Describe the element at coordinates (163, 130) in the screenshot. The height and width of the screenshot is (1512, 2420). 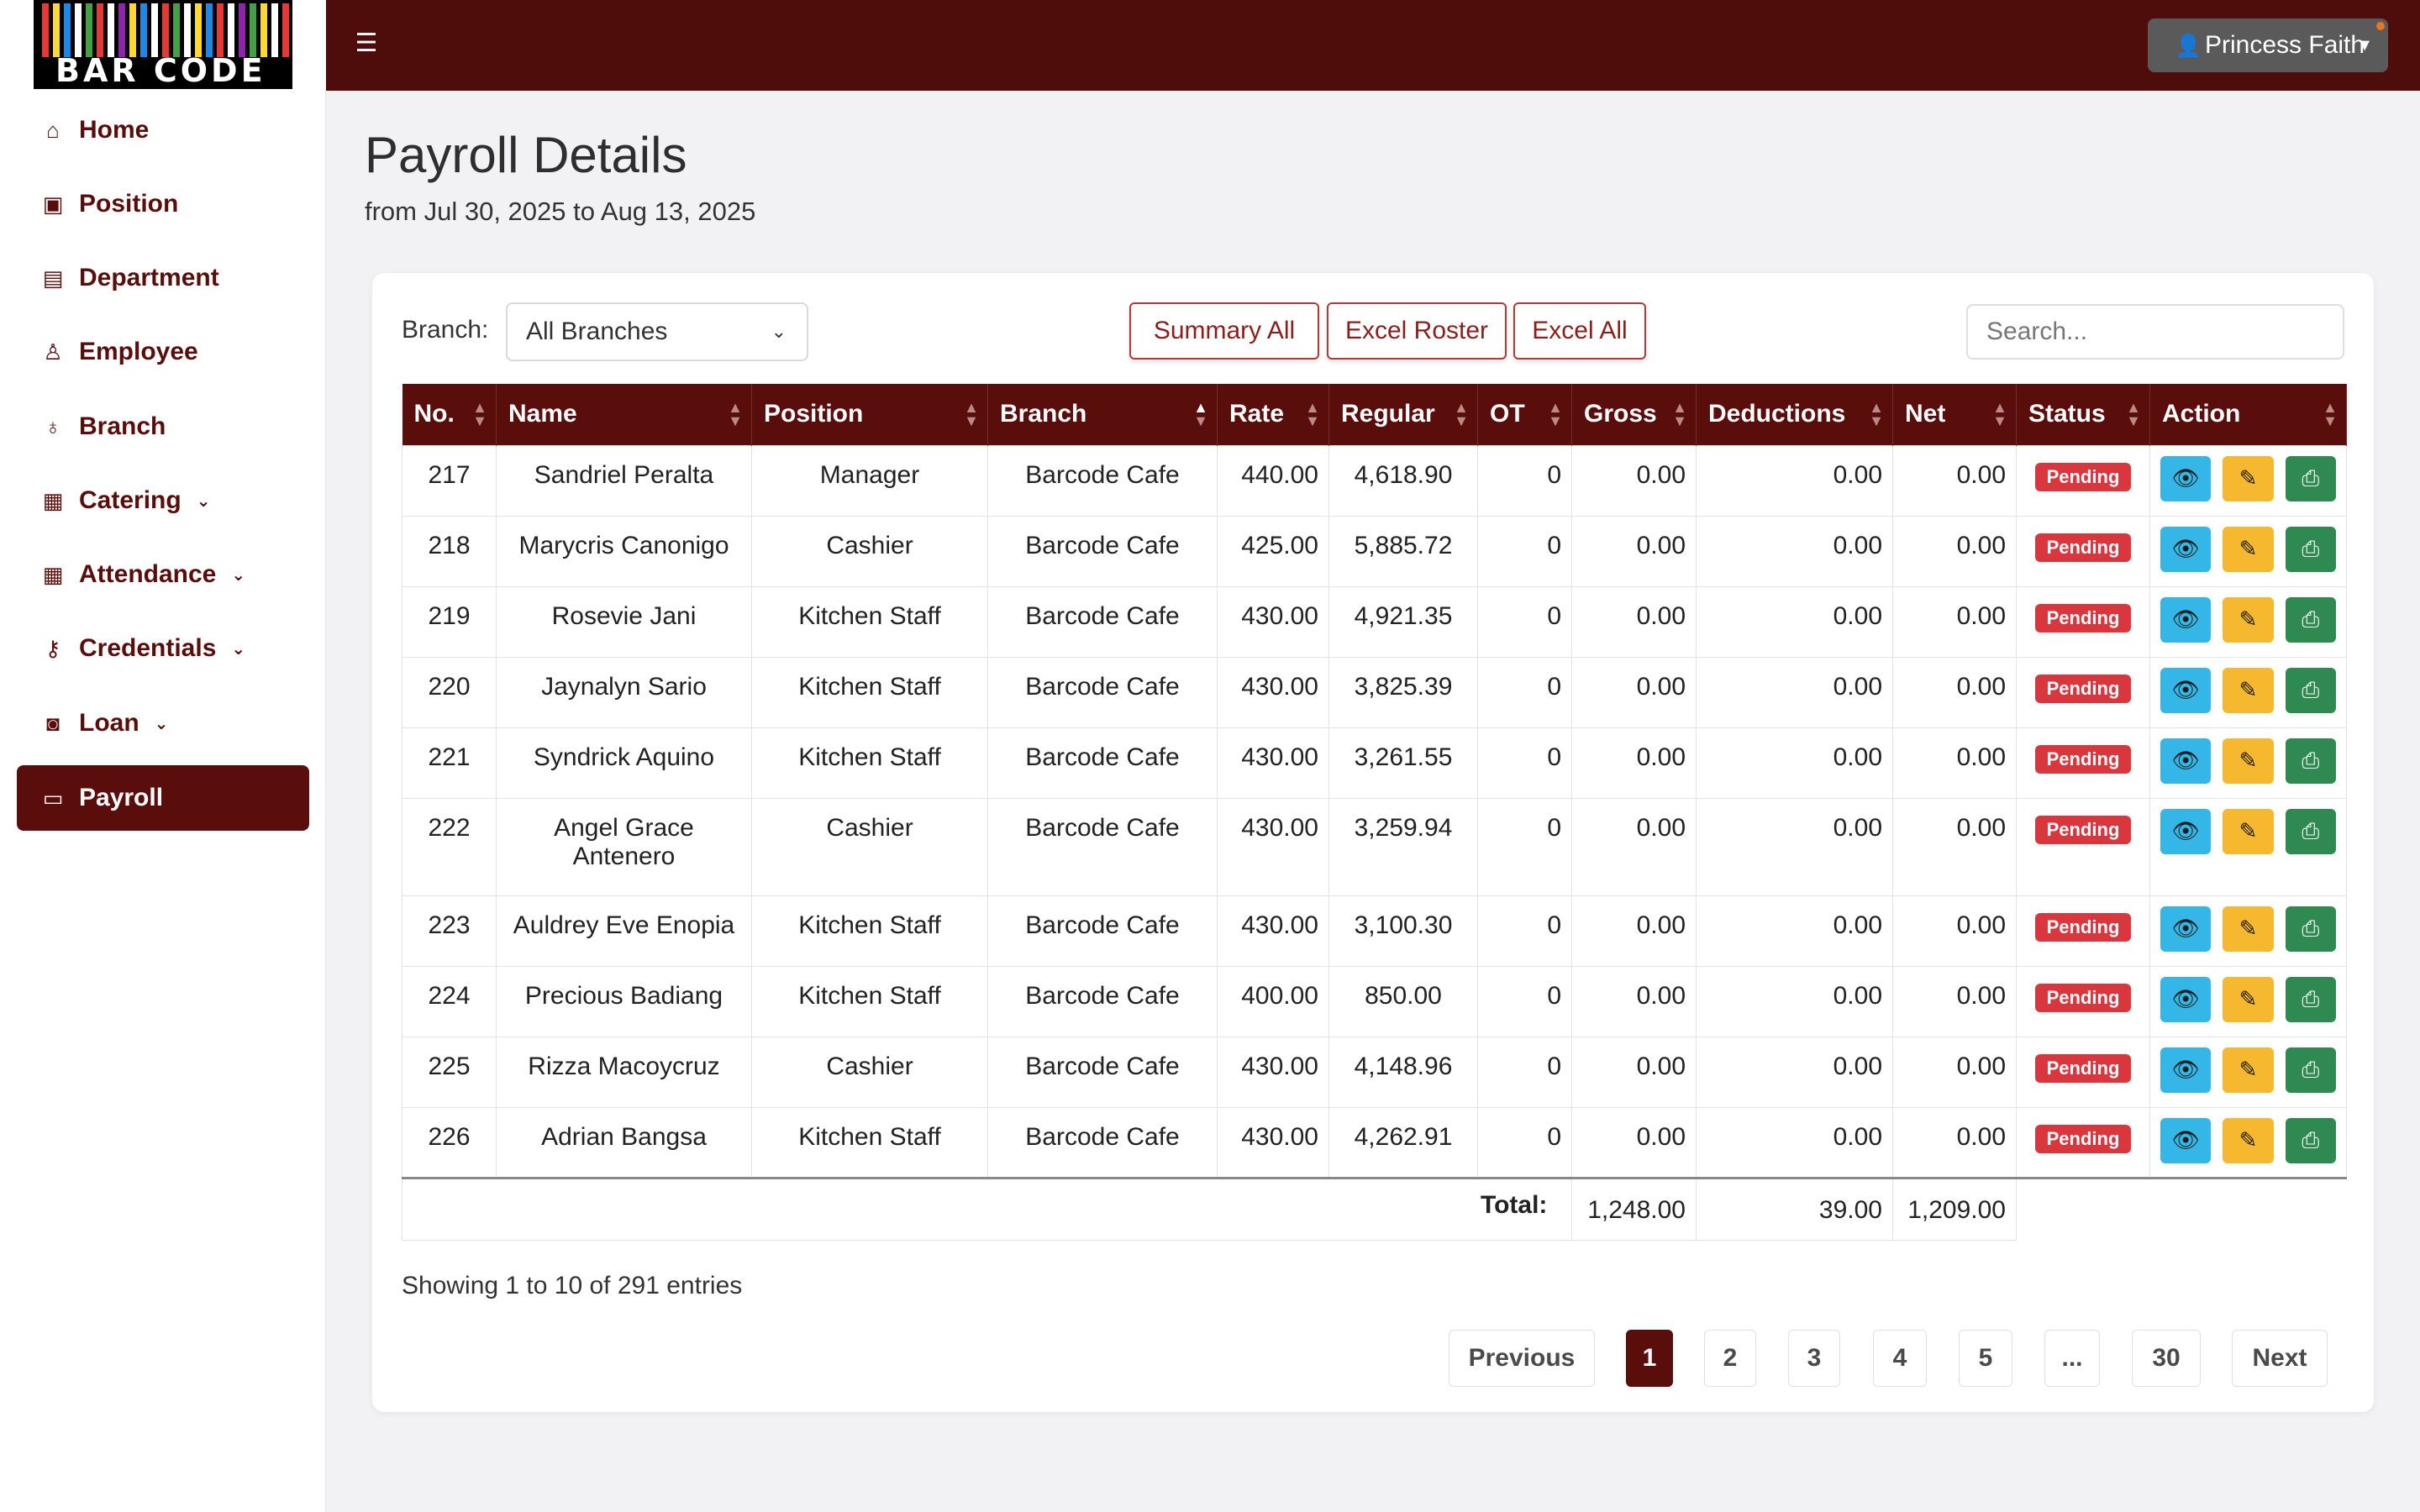
I see `sidebar-item-home: ⌂ Home` at that location.